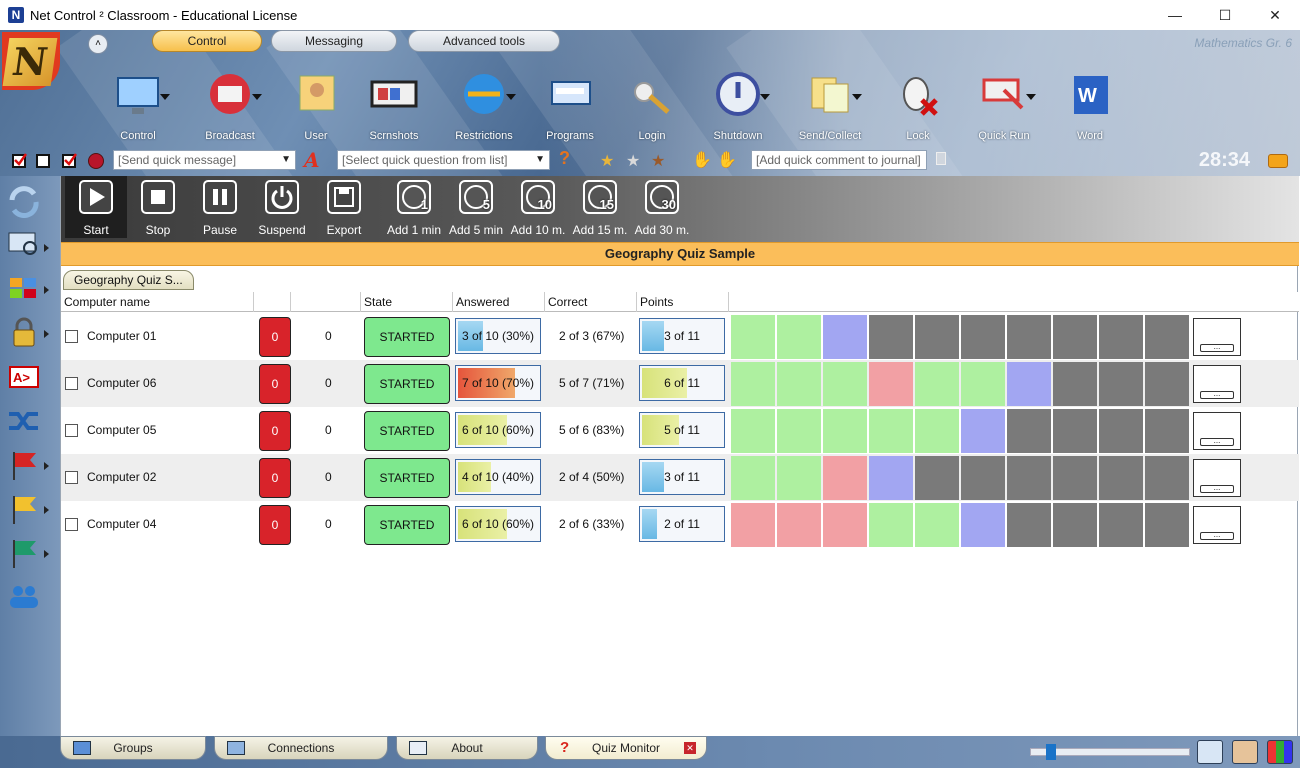 This screenshot has height=768, width=1300. Describe the element at coordinates (1110, 752) in the screenshot. I see `zoom-slider` at that location.